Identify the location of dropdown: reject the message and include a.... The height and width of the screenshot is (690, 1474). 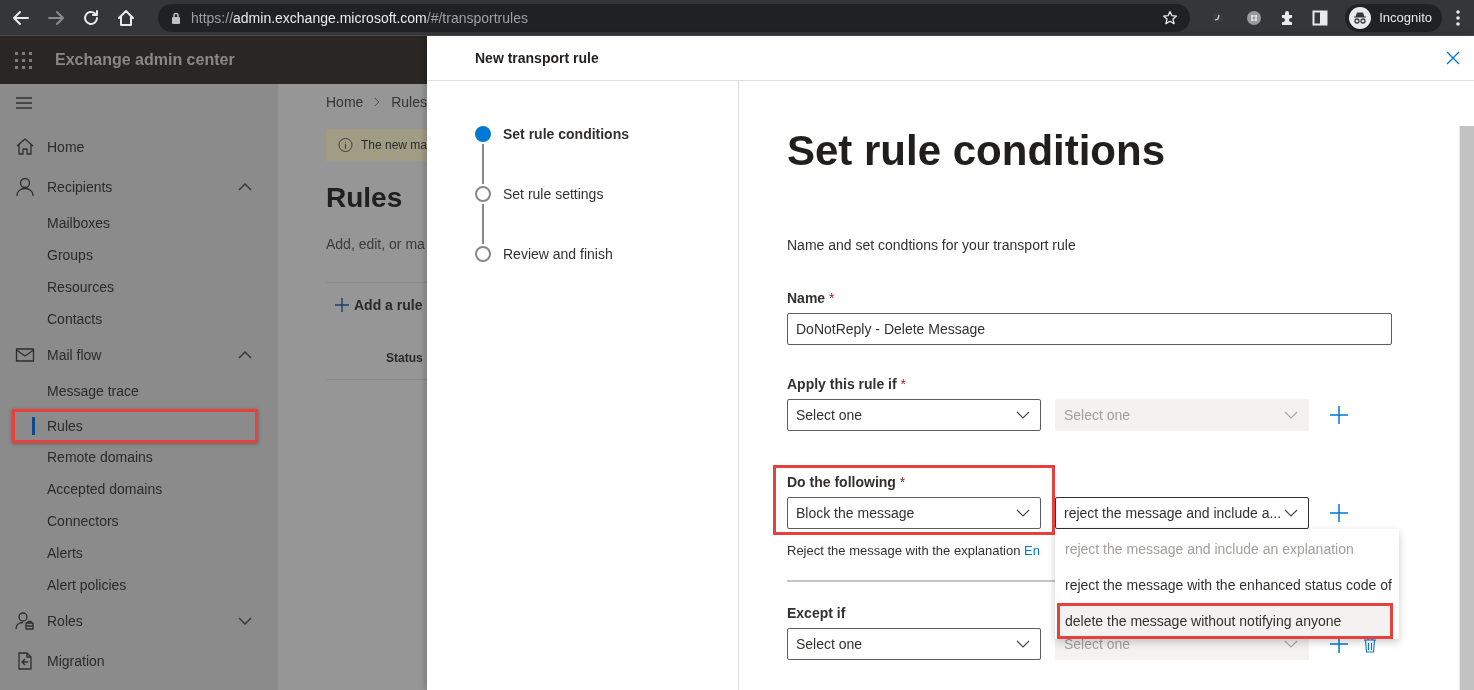
(1182, 513).